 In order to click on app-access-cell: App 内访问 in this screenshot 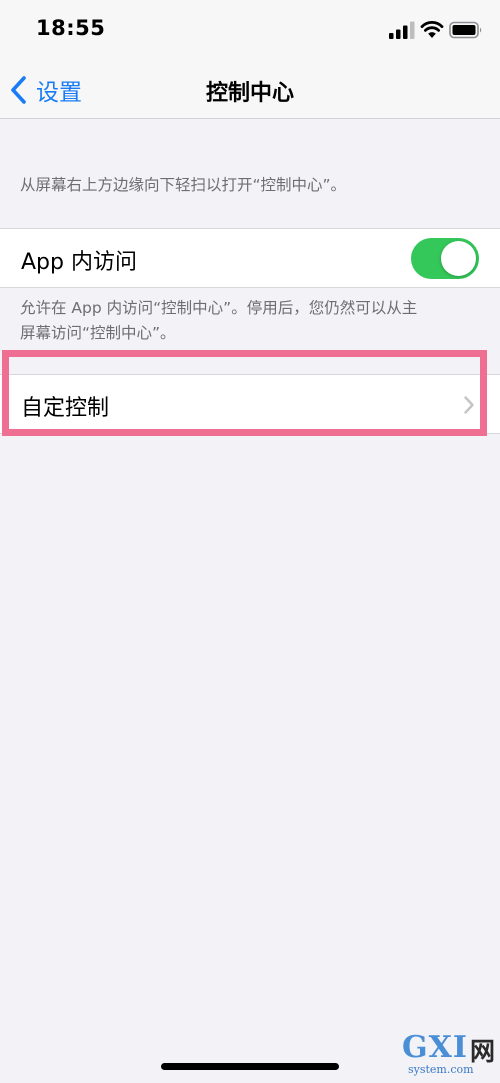, I will do `click(250, 258)`.